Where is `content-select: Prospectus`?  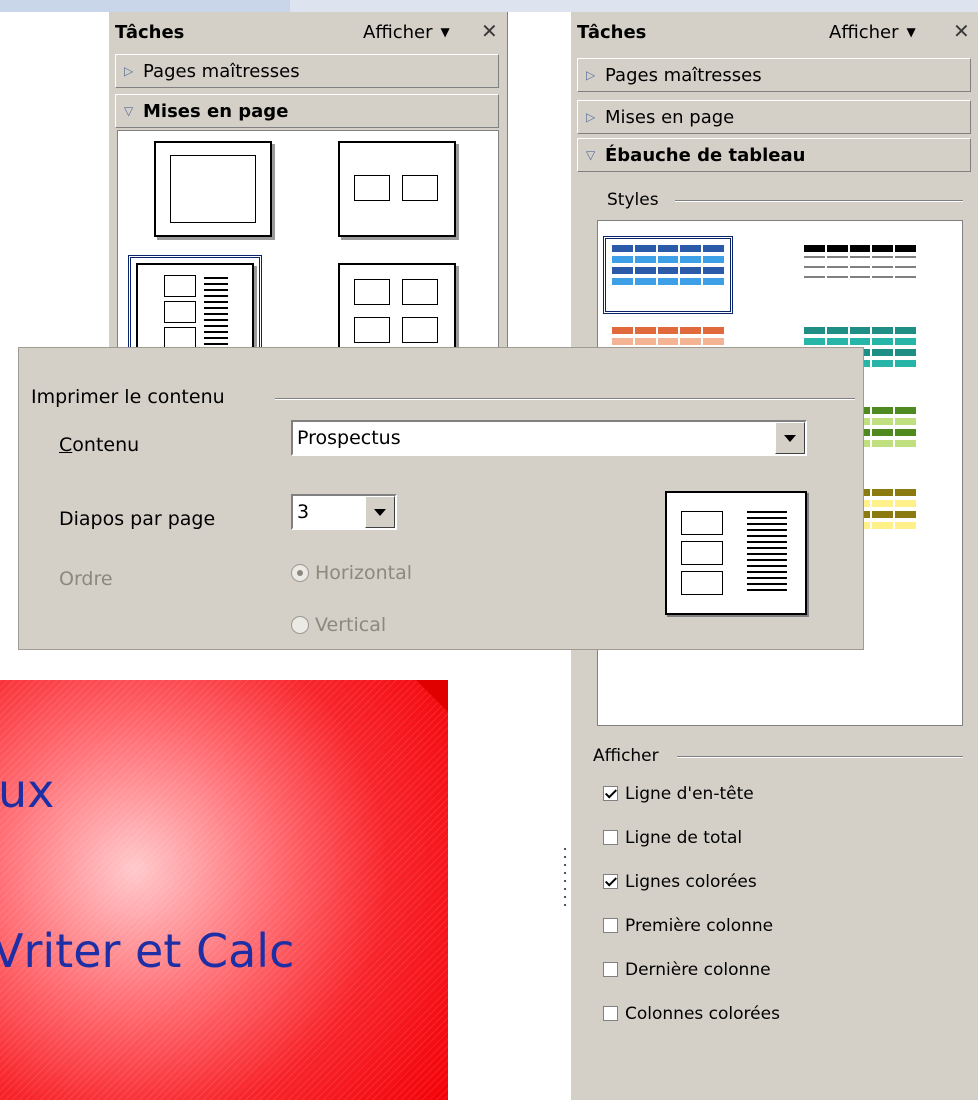 content-select: Prospectus is located at coordinates (549, 438).